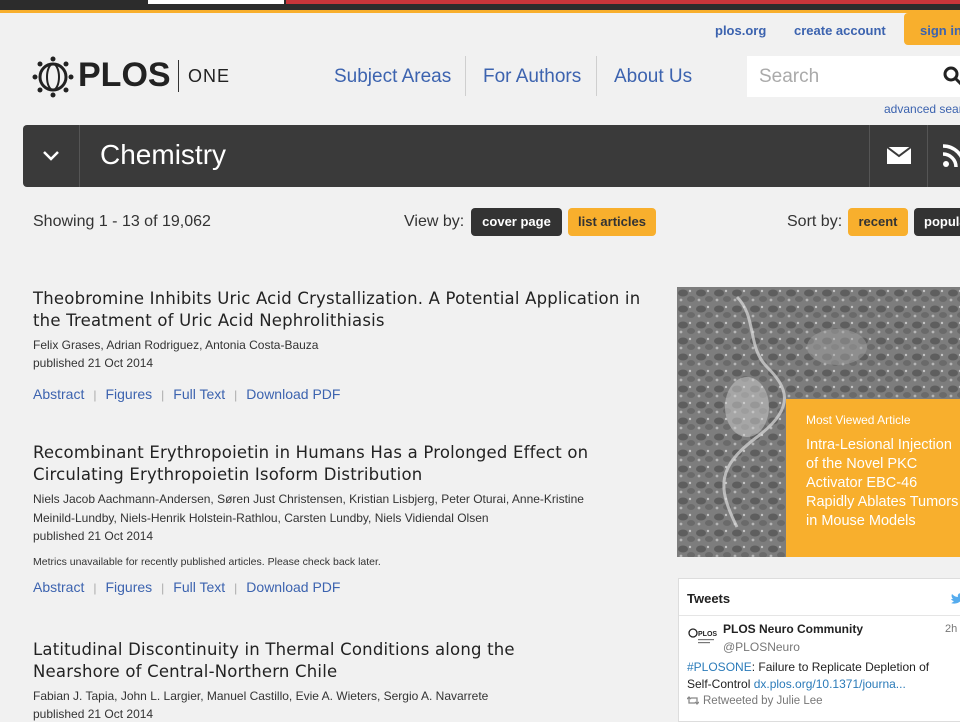 The image size is (960, 722). Describe the element at coordinates (951, 156) in the screenshot. I see `rss-icon` at that location.